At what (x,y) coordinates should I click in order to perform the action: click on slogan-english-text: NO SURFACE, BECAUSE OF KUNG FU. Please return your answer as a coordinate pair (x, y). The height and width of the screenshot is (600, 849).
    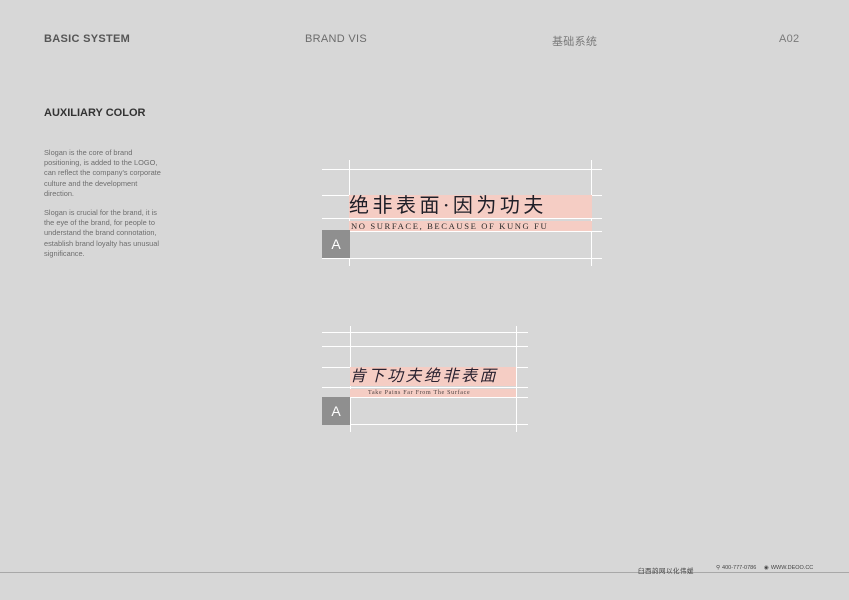
    Looking at the image, I should click on (450, 226).